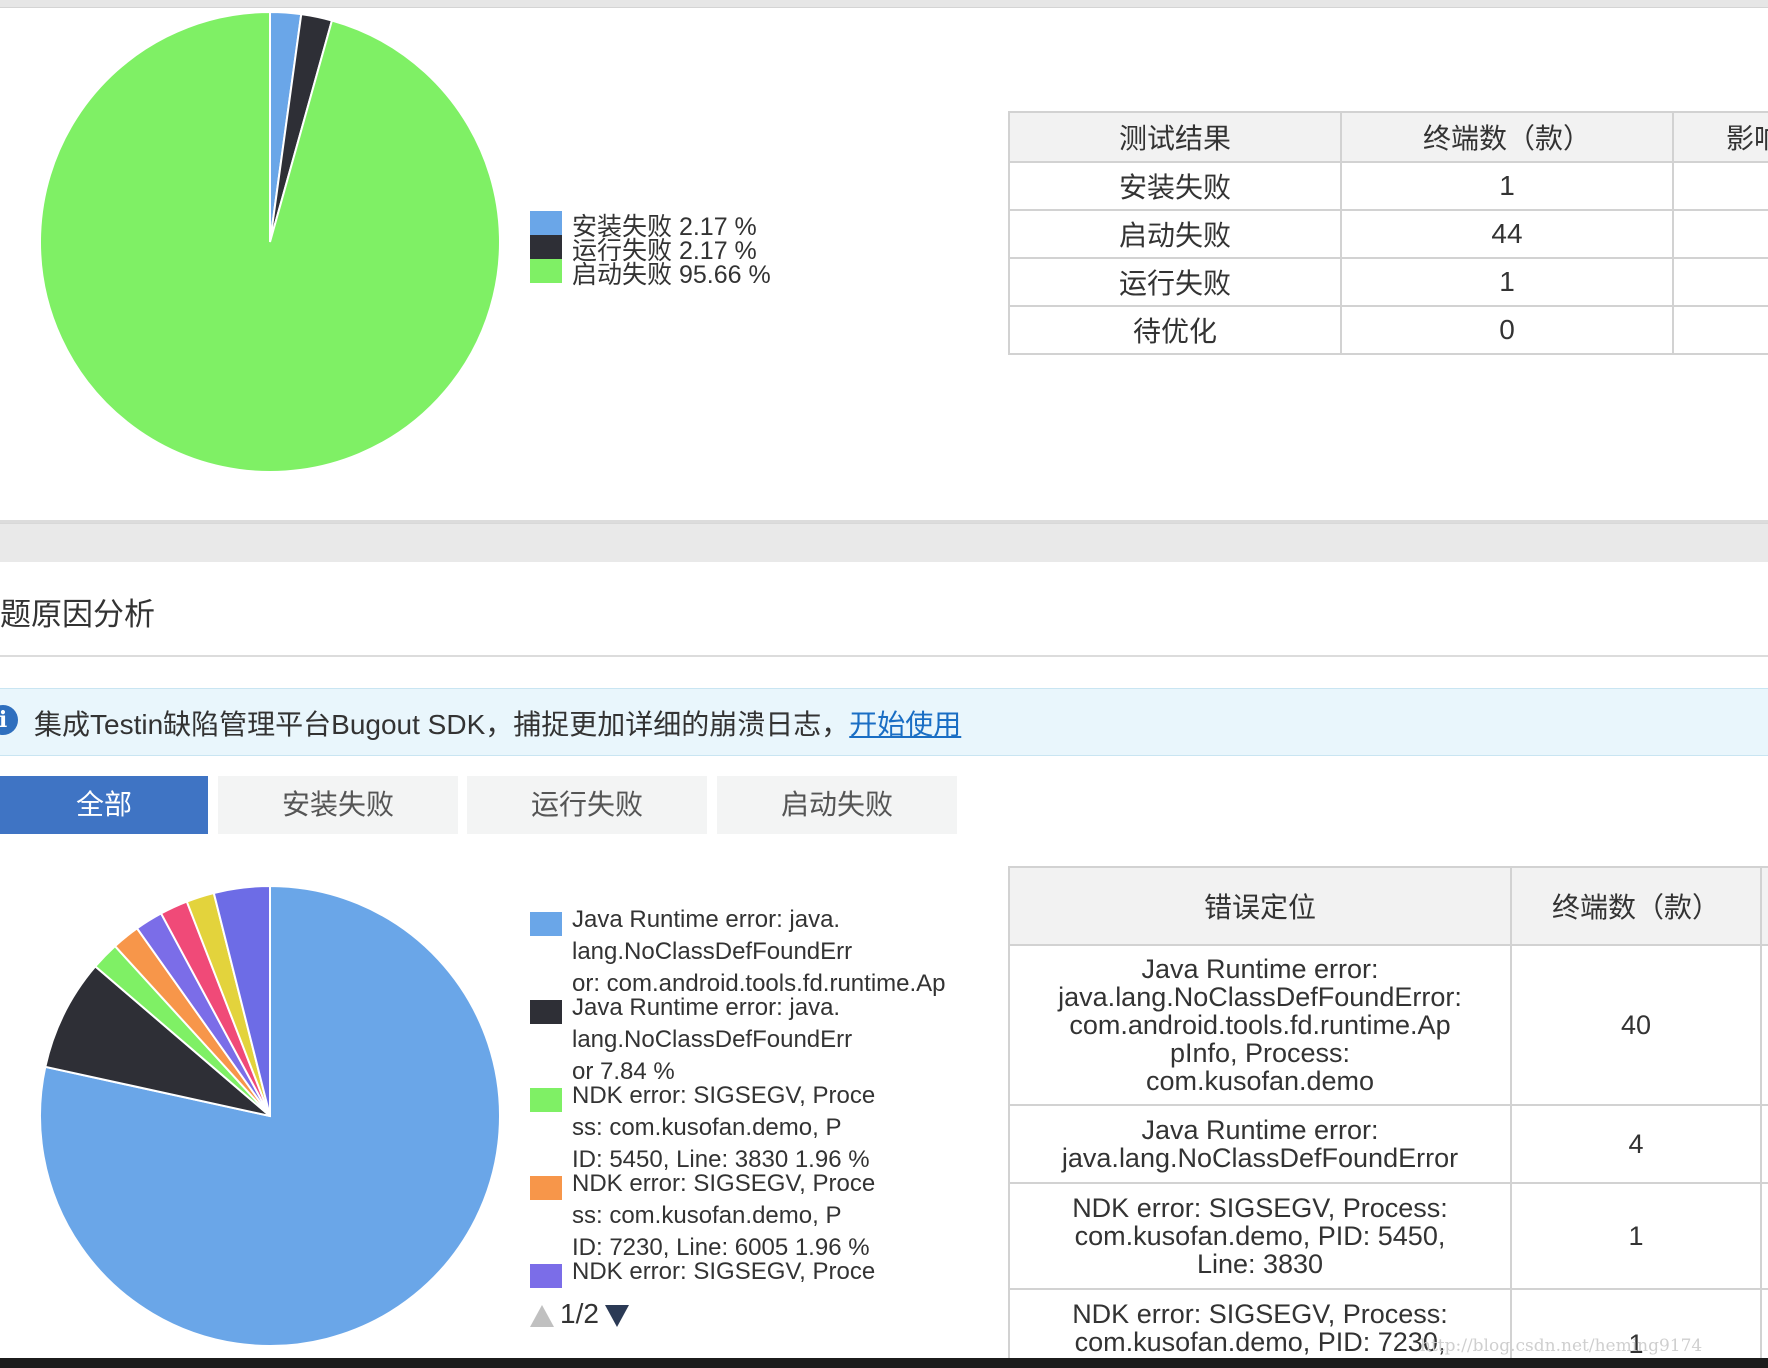  Describe the element at coordinates (671, 273) in the screenshot. I see `legend-label: 启动失败 95.66 %` at that location.